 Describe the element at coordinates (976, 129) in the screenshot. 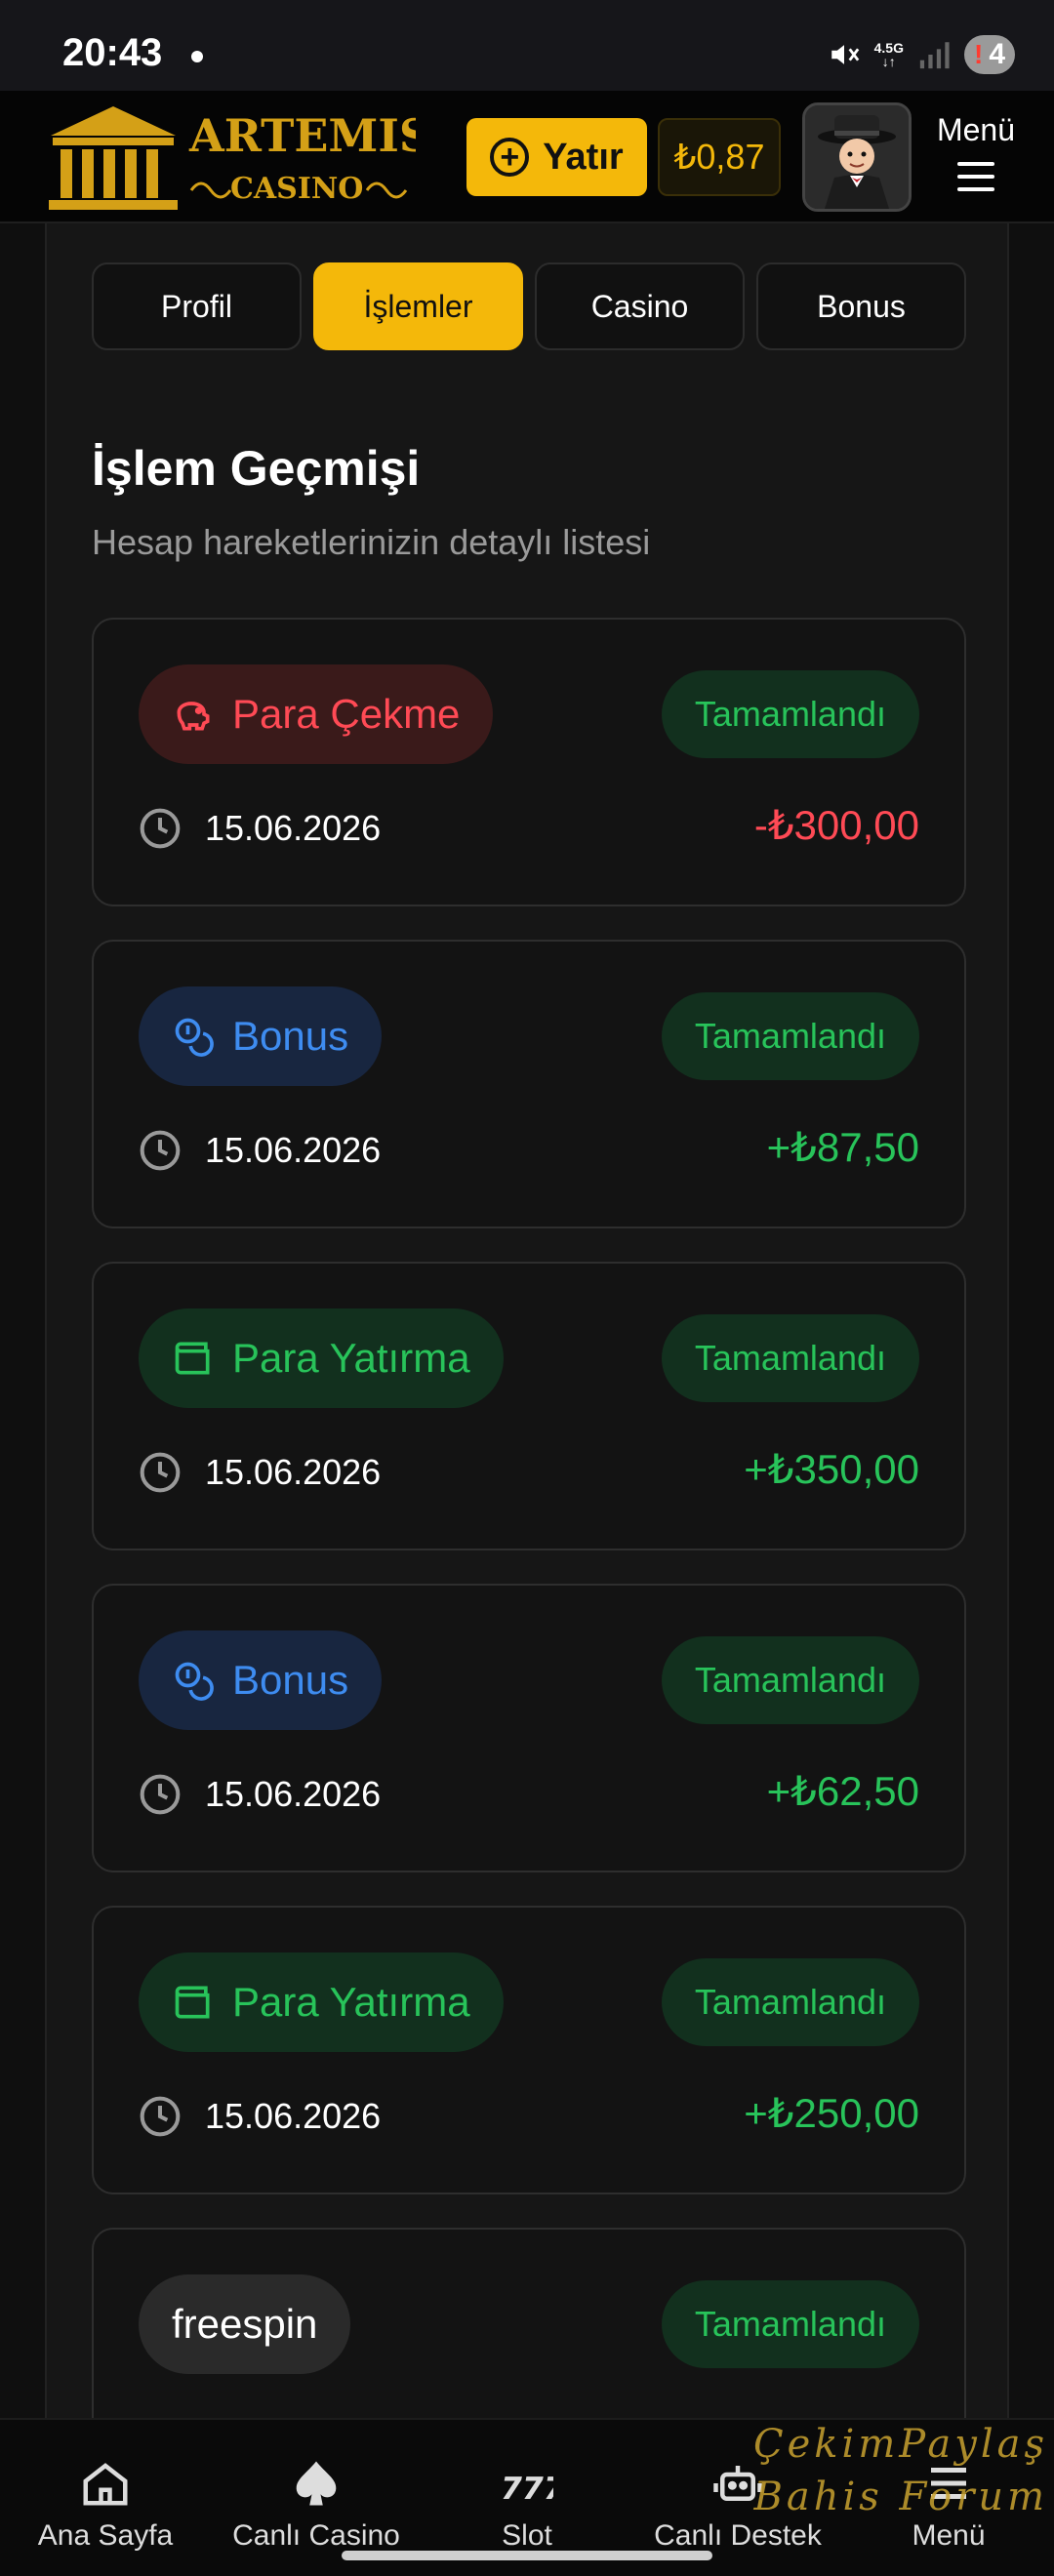

I see `header-menu-label: Menü` at that location.